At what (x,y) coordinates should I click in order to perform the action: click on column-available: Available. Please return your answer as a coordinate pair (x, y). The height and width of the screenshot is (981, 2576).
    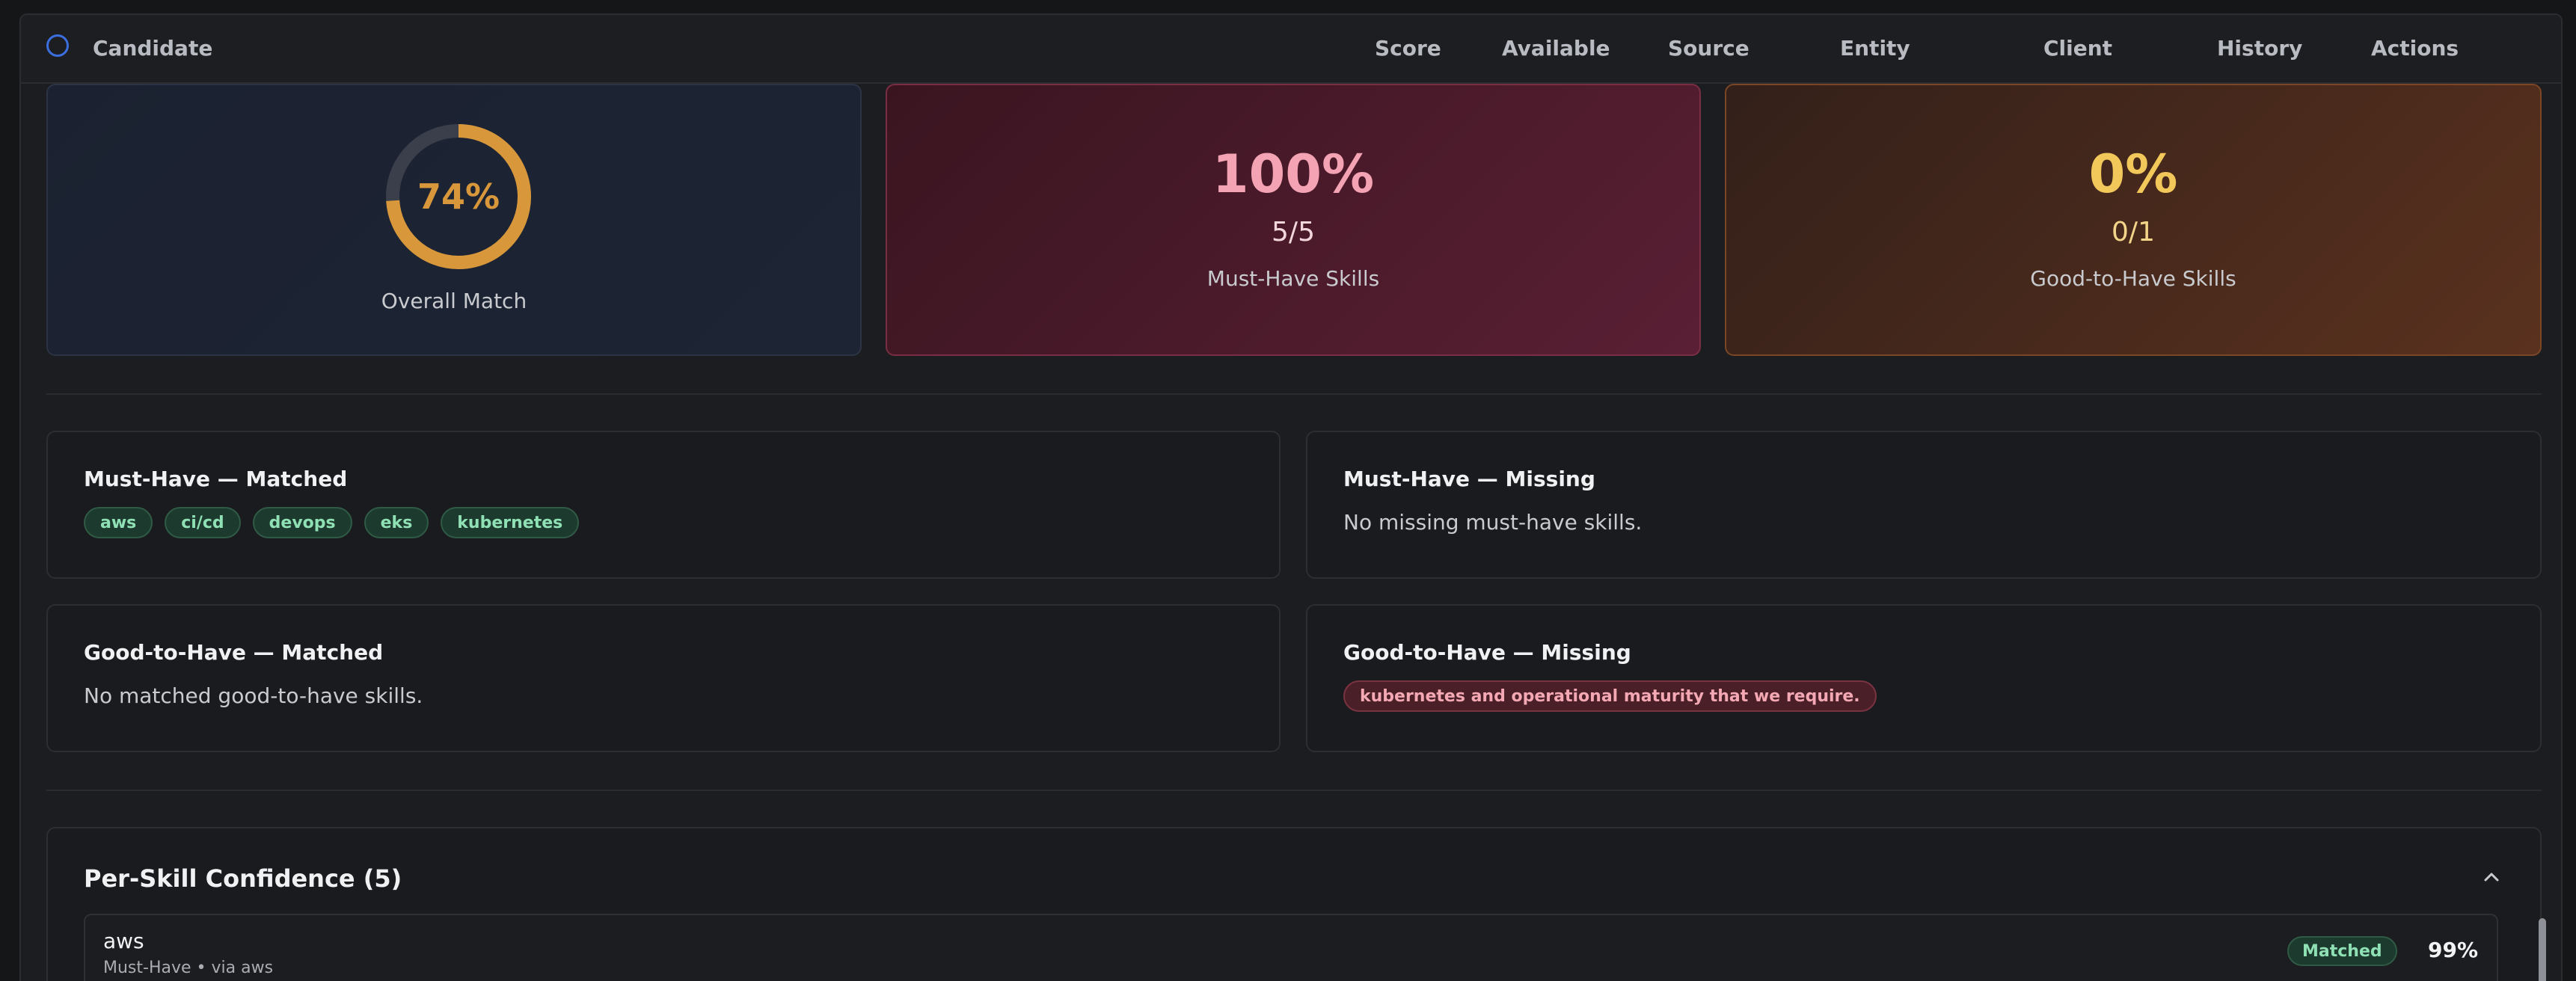
    Looking at the image, I should click on (1556, 49).